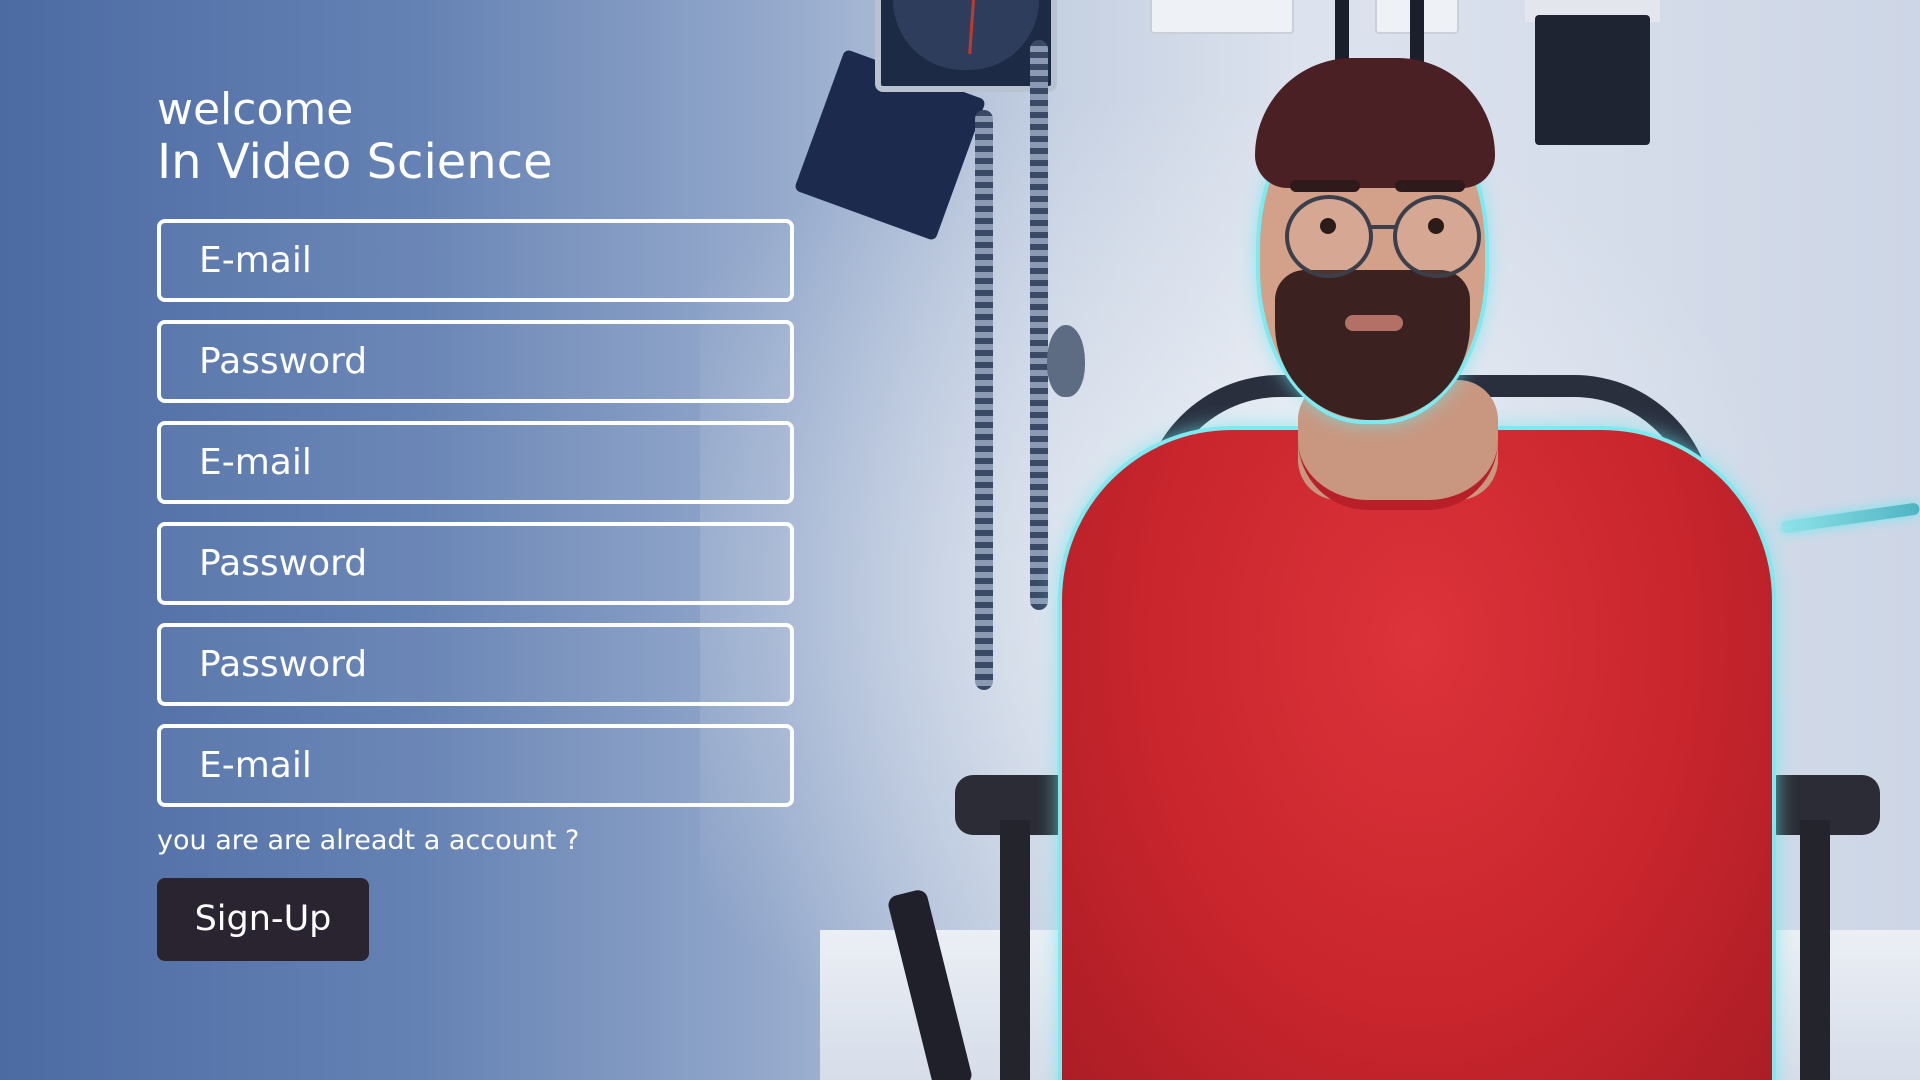  What do you see at coordinates (1592, 80) in the screenshot?
I see `instrument-holder` at bounding box center [1592, 80].